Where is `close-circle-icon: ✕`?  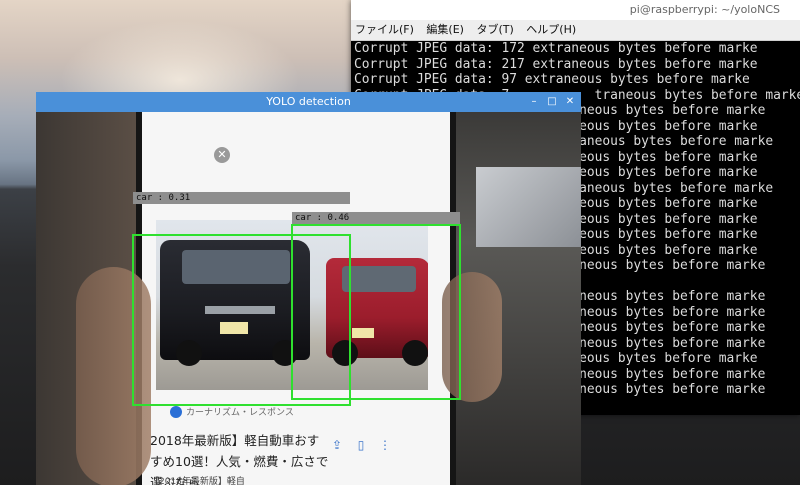
close-circle-icon: ✕ is located at coordinates (222, 155).